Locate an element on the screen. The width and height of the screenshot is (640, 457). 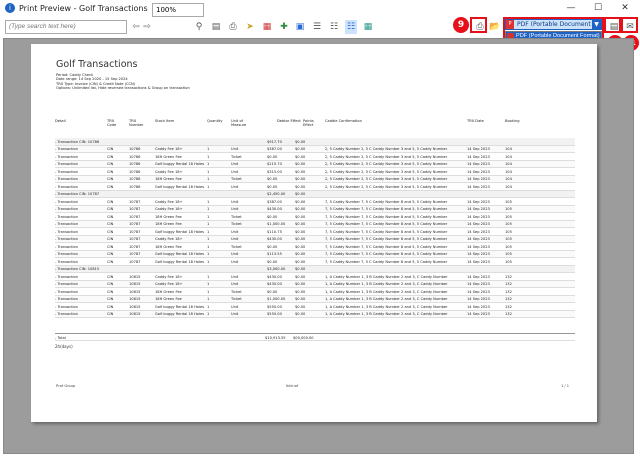
find-next-icon: ⇨ is located at coordinates (147, 27).